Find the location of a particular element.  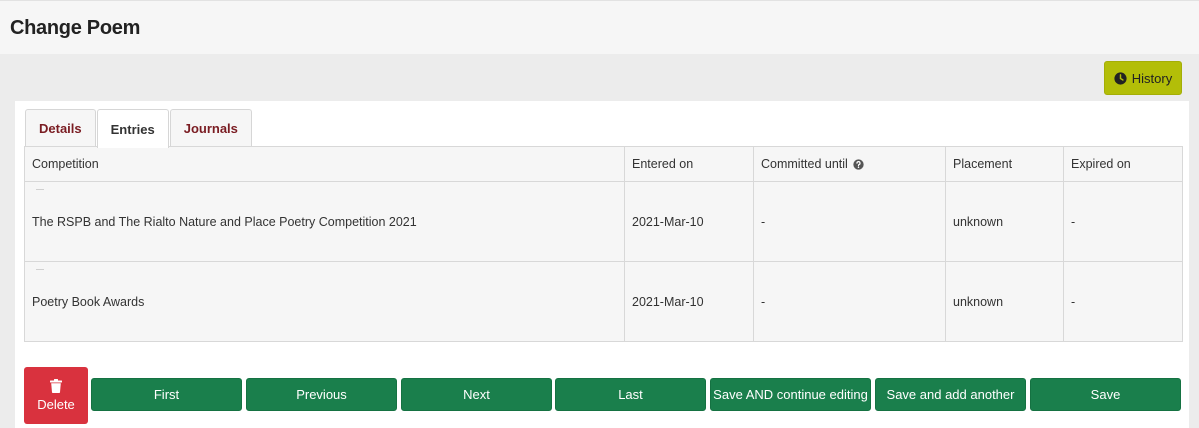

save-and-add-another-button: Save and add another is located at coordinates (950, 394).